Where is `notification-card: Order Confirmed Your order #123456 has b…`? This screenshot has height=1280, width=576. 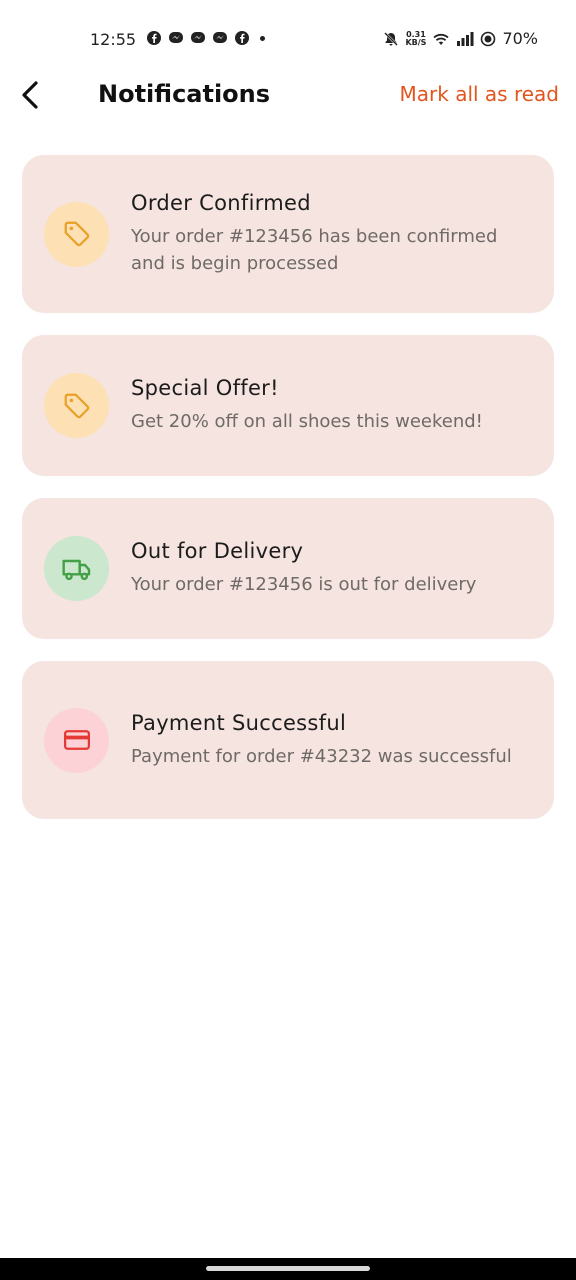 notification-card: Order Confirmed Your order #123456 has b… is located at coordinates (288, 234).